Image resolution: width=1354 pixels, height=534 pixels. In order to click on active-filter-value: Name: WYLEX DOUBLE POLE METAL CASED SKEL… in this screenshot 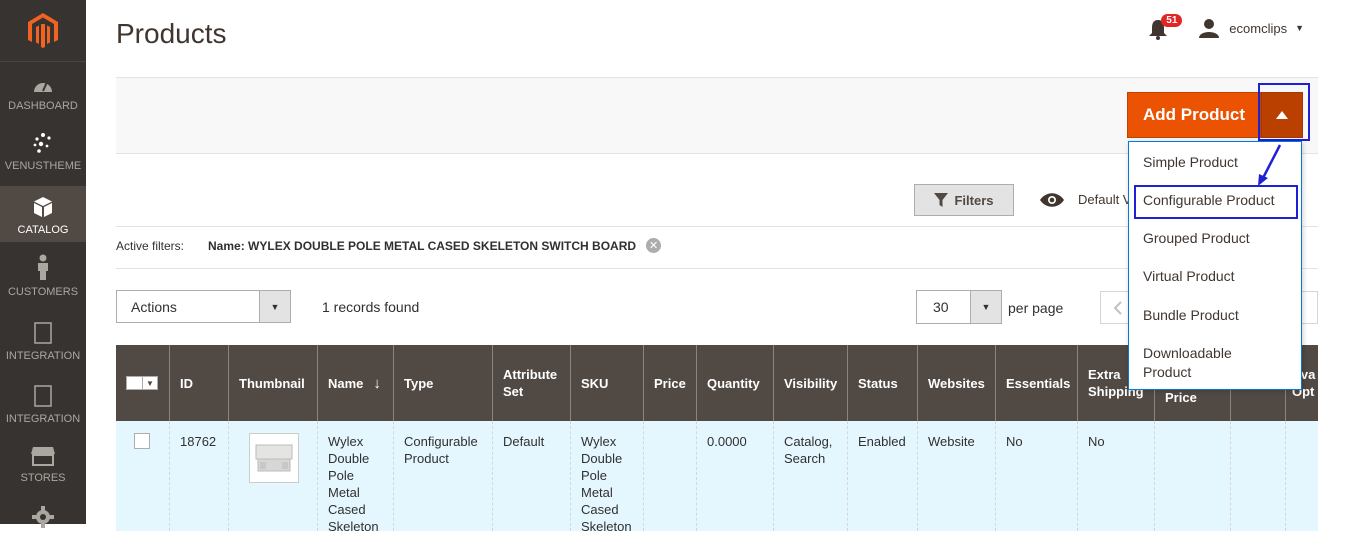, I will do `click(422, 245)`.